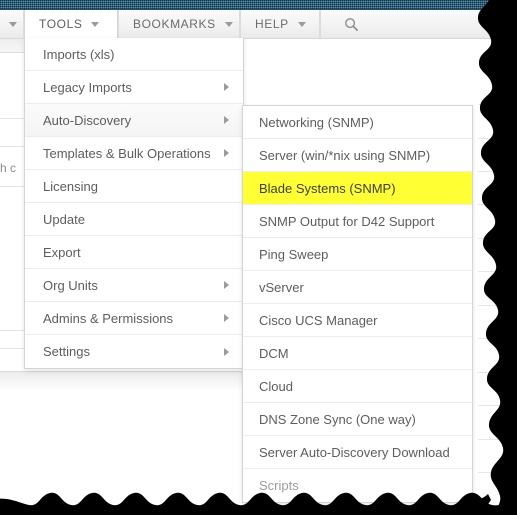 The height and width of the screenshot is (515, 517). What do you see at coordinates (12, 203) in the screenshot?
I see `background-left-column` at bounding box center [12, 203].